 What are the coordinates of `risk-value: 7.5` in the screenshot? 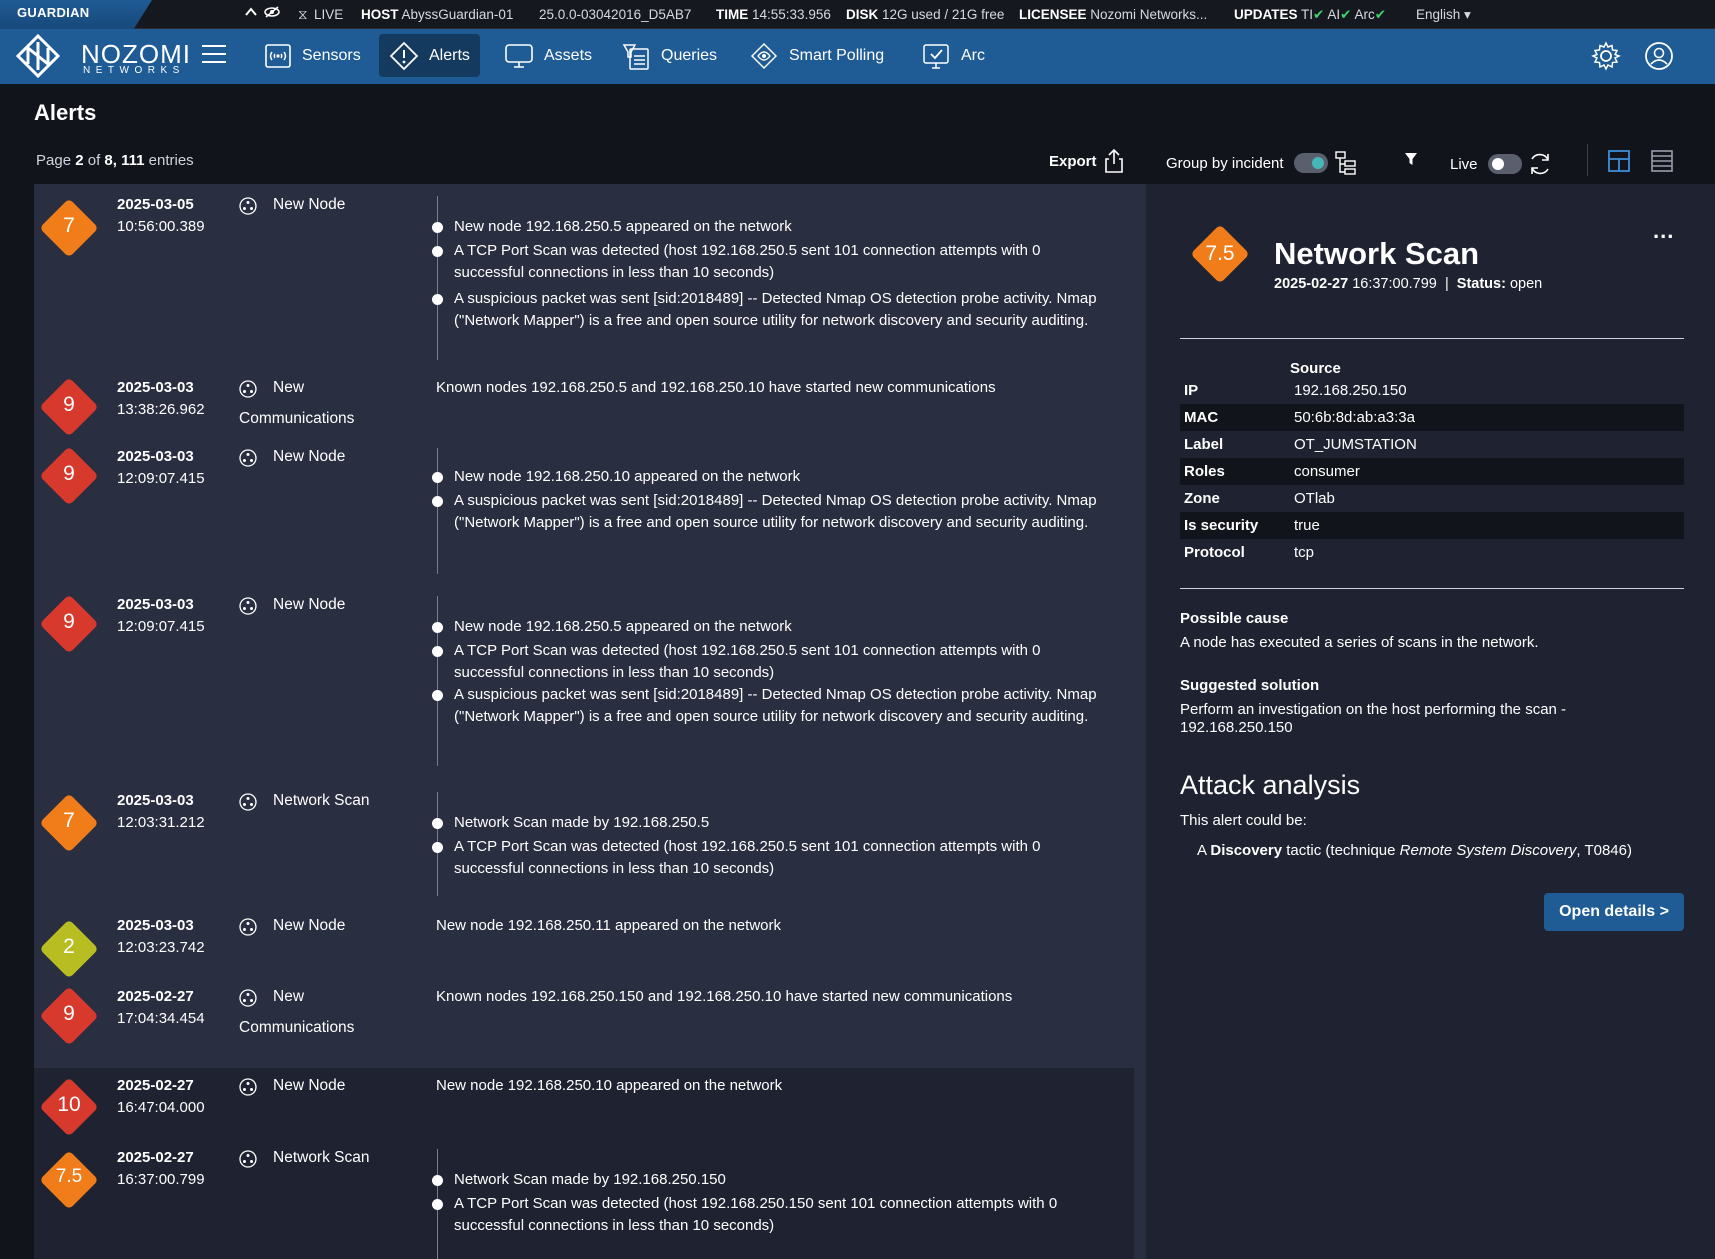 It's located at (69, 1176).